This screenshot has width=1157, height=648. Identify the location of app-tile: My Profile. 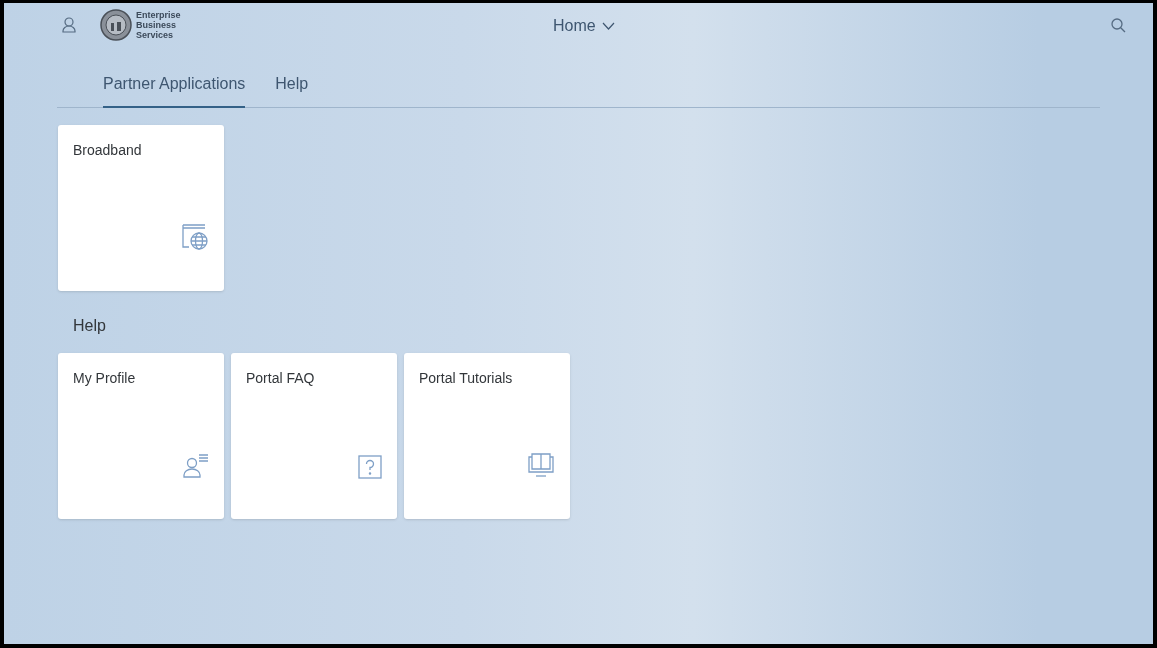
(141, 436).